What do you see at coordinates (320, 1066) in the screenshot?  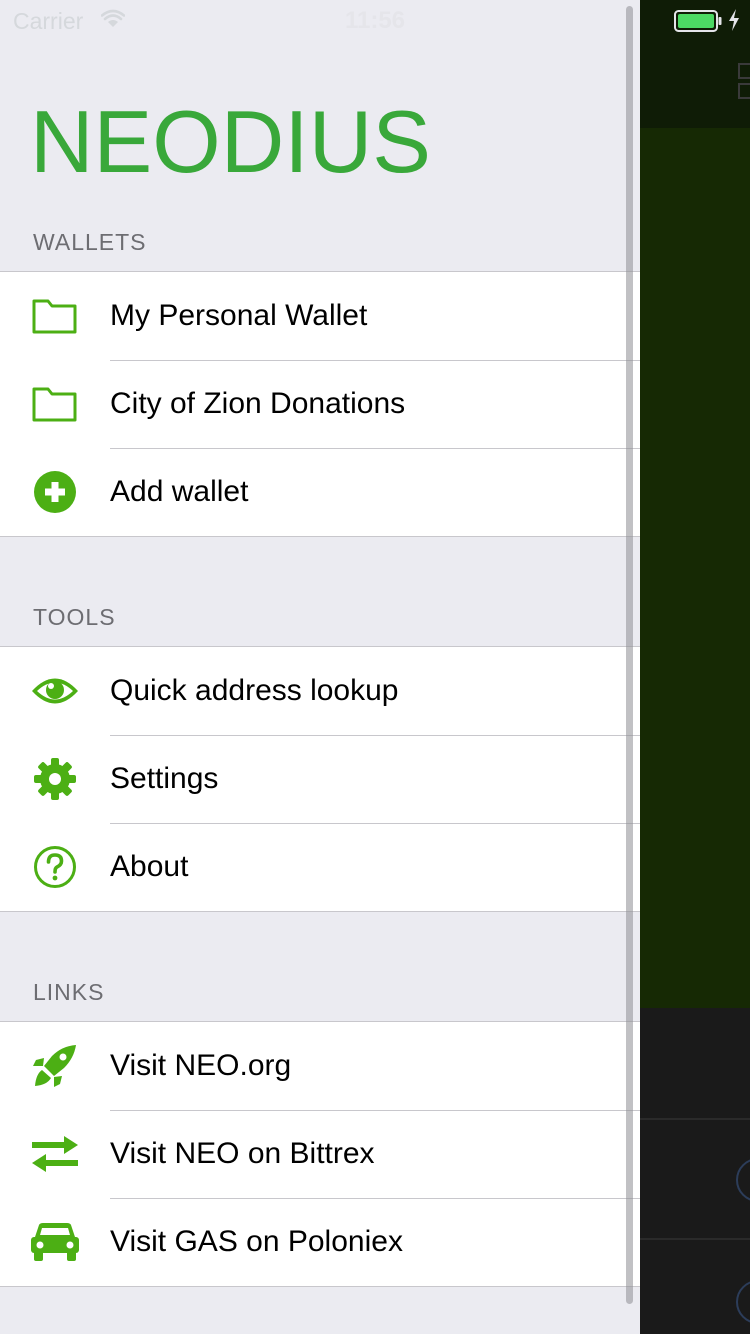 I see `menu-item-visit-neo-org: Visit NEO.org` at bounding box center [320, 1066].